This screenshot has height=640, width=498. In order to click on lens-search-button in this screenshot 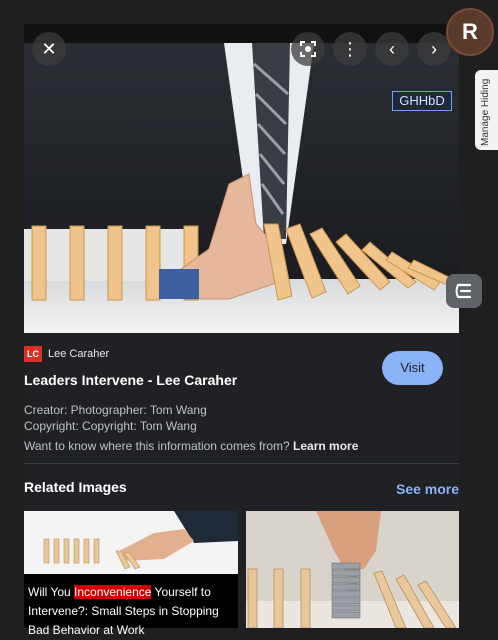, I will do `click(308, 49)`.